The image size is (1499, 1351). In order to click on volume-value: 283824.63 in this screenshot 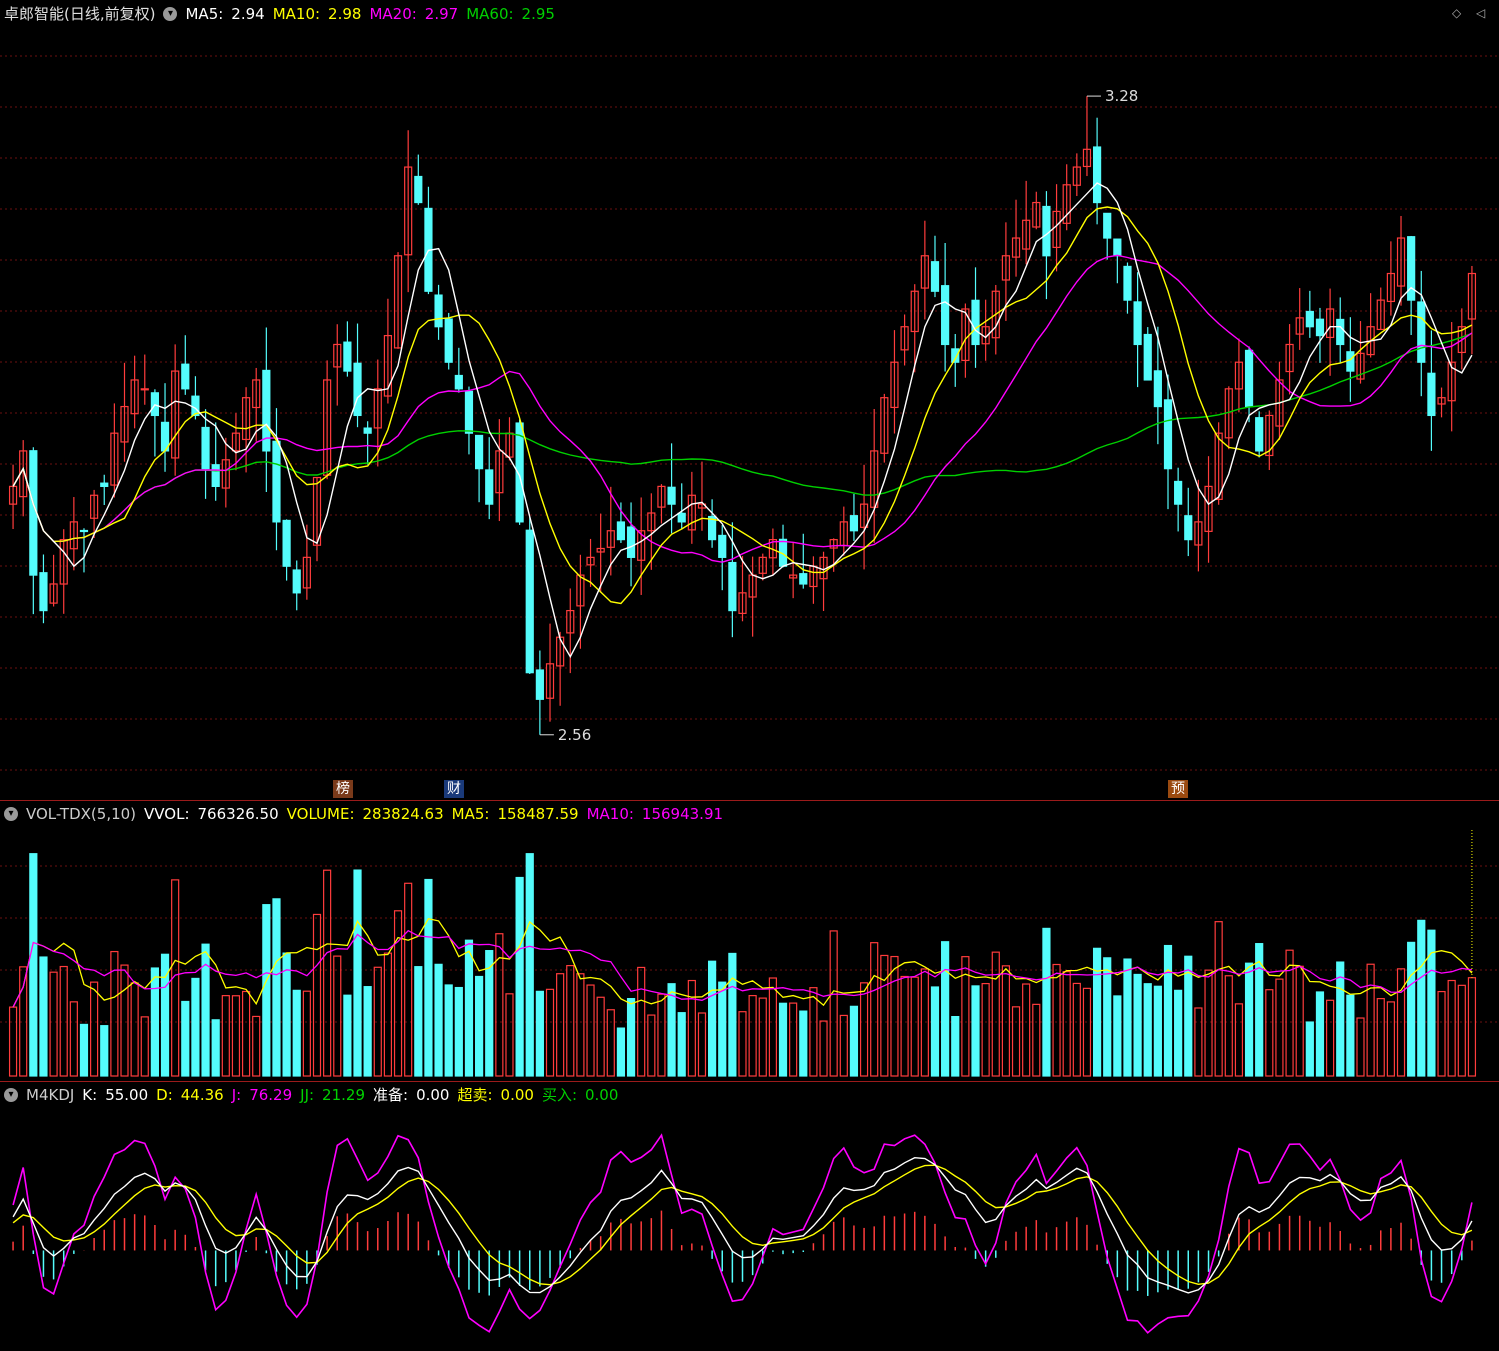, I will do `click(403, 814)`.